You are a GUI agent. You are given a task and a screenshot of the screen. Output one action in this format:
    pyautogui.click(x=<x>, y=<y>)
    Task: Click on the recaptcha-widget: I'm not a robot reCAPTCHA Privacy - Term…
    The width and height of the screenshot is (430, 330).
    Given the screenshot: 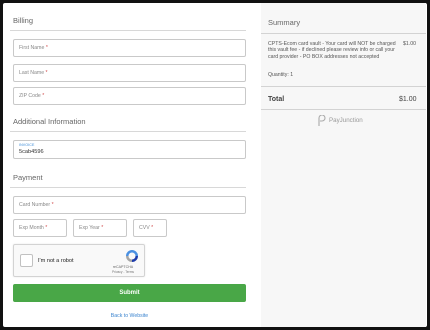 What is the action you would take?
    pyautogui.click(x=79, y=260)
    